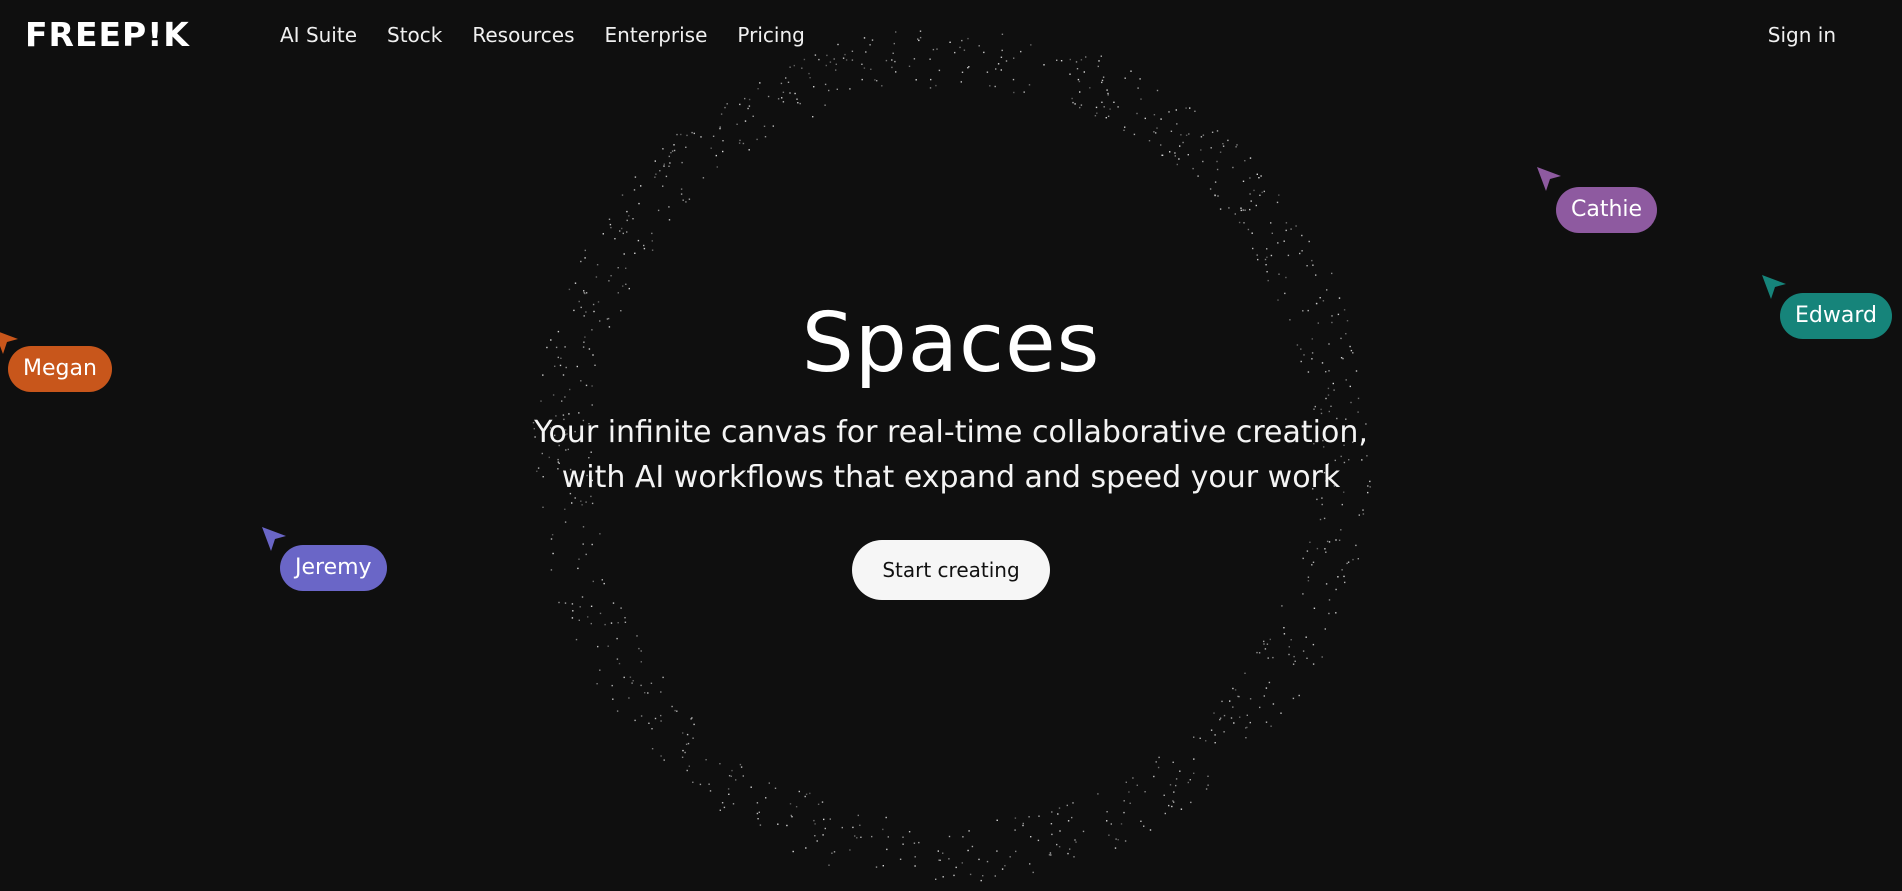  What do you see at coordinates (656, 35) in the screenshot?
I see `nav-enterprise: Enterprise` at bounding box center [656, 35].